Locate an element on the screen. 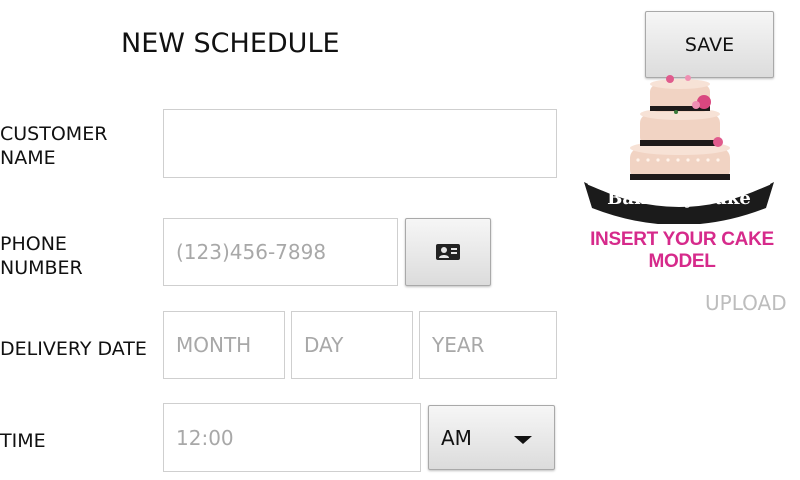  ampm-select: AM is located at coordinates (491, 437).